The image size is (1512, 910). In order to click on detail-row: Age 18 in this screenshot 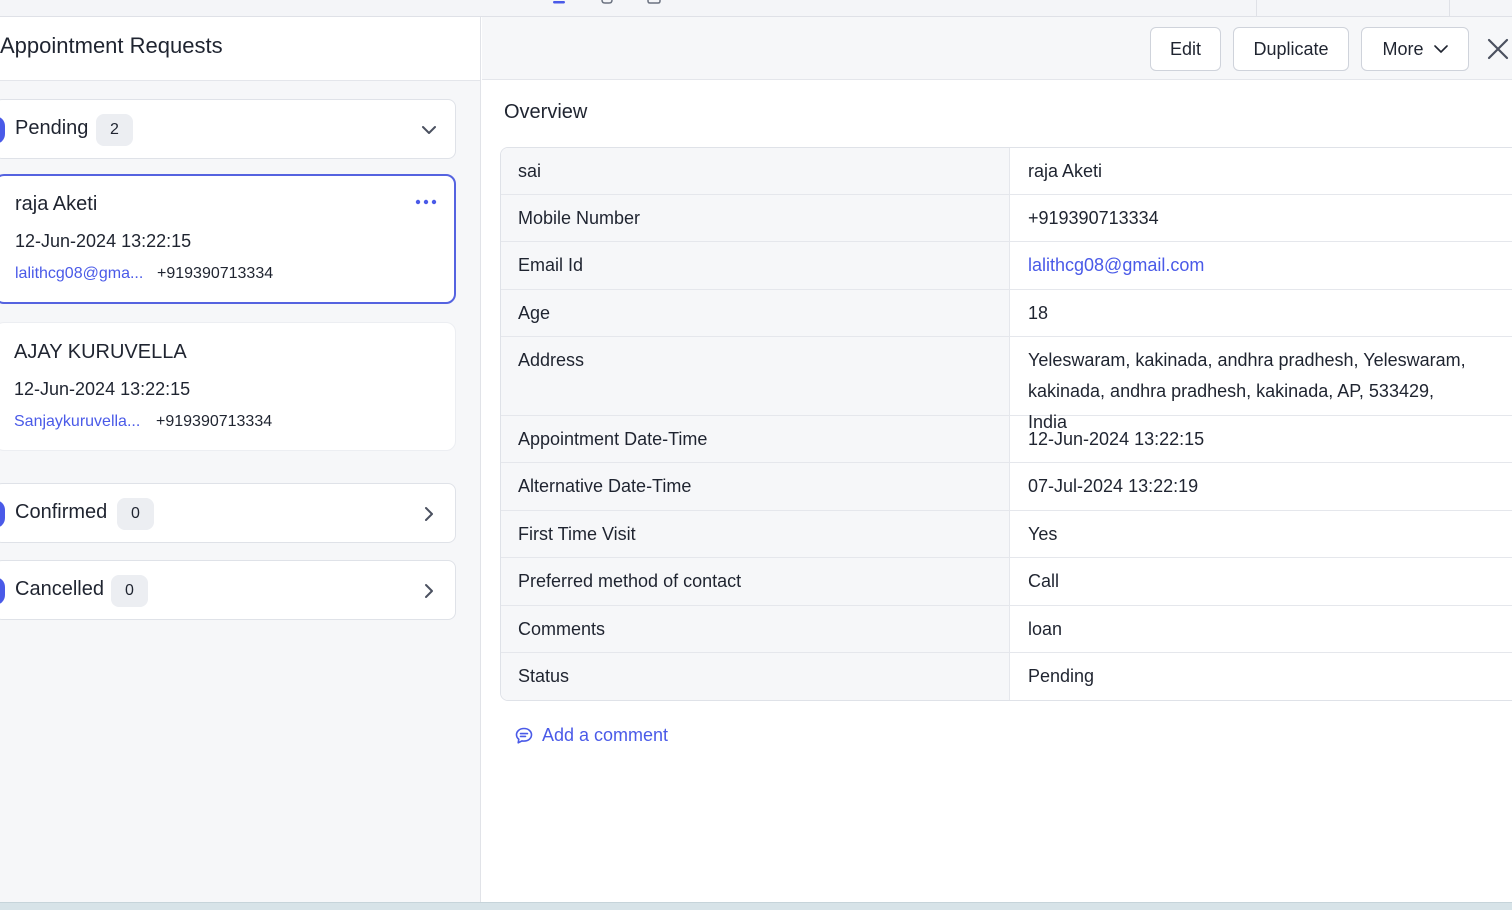, I will do `click(1006, 313)`.